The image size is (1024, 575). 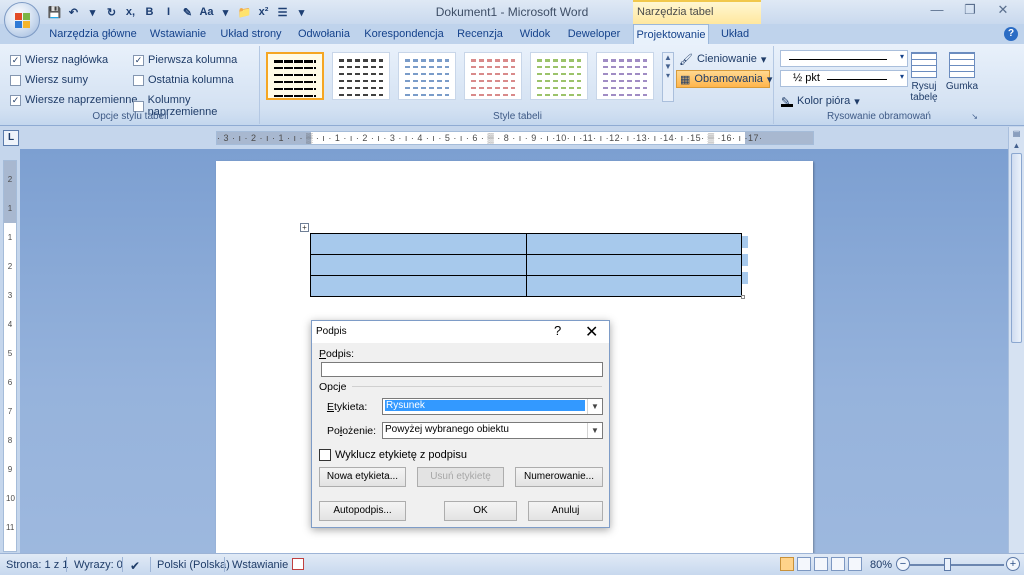 I want to click on ruler-tick: 5, so click(x=10, y=353).